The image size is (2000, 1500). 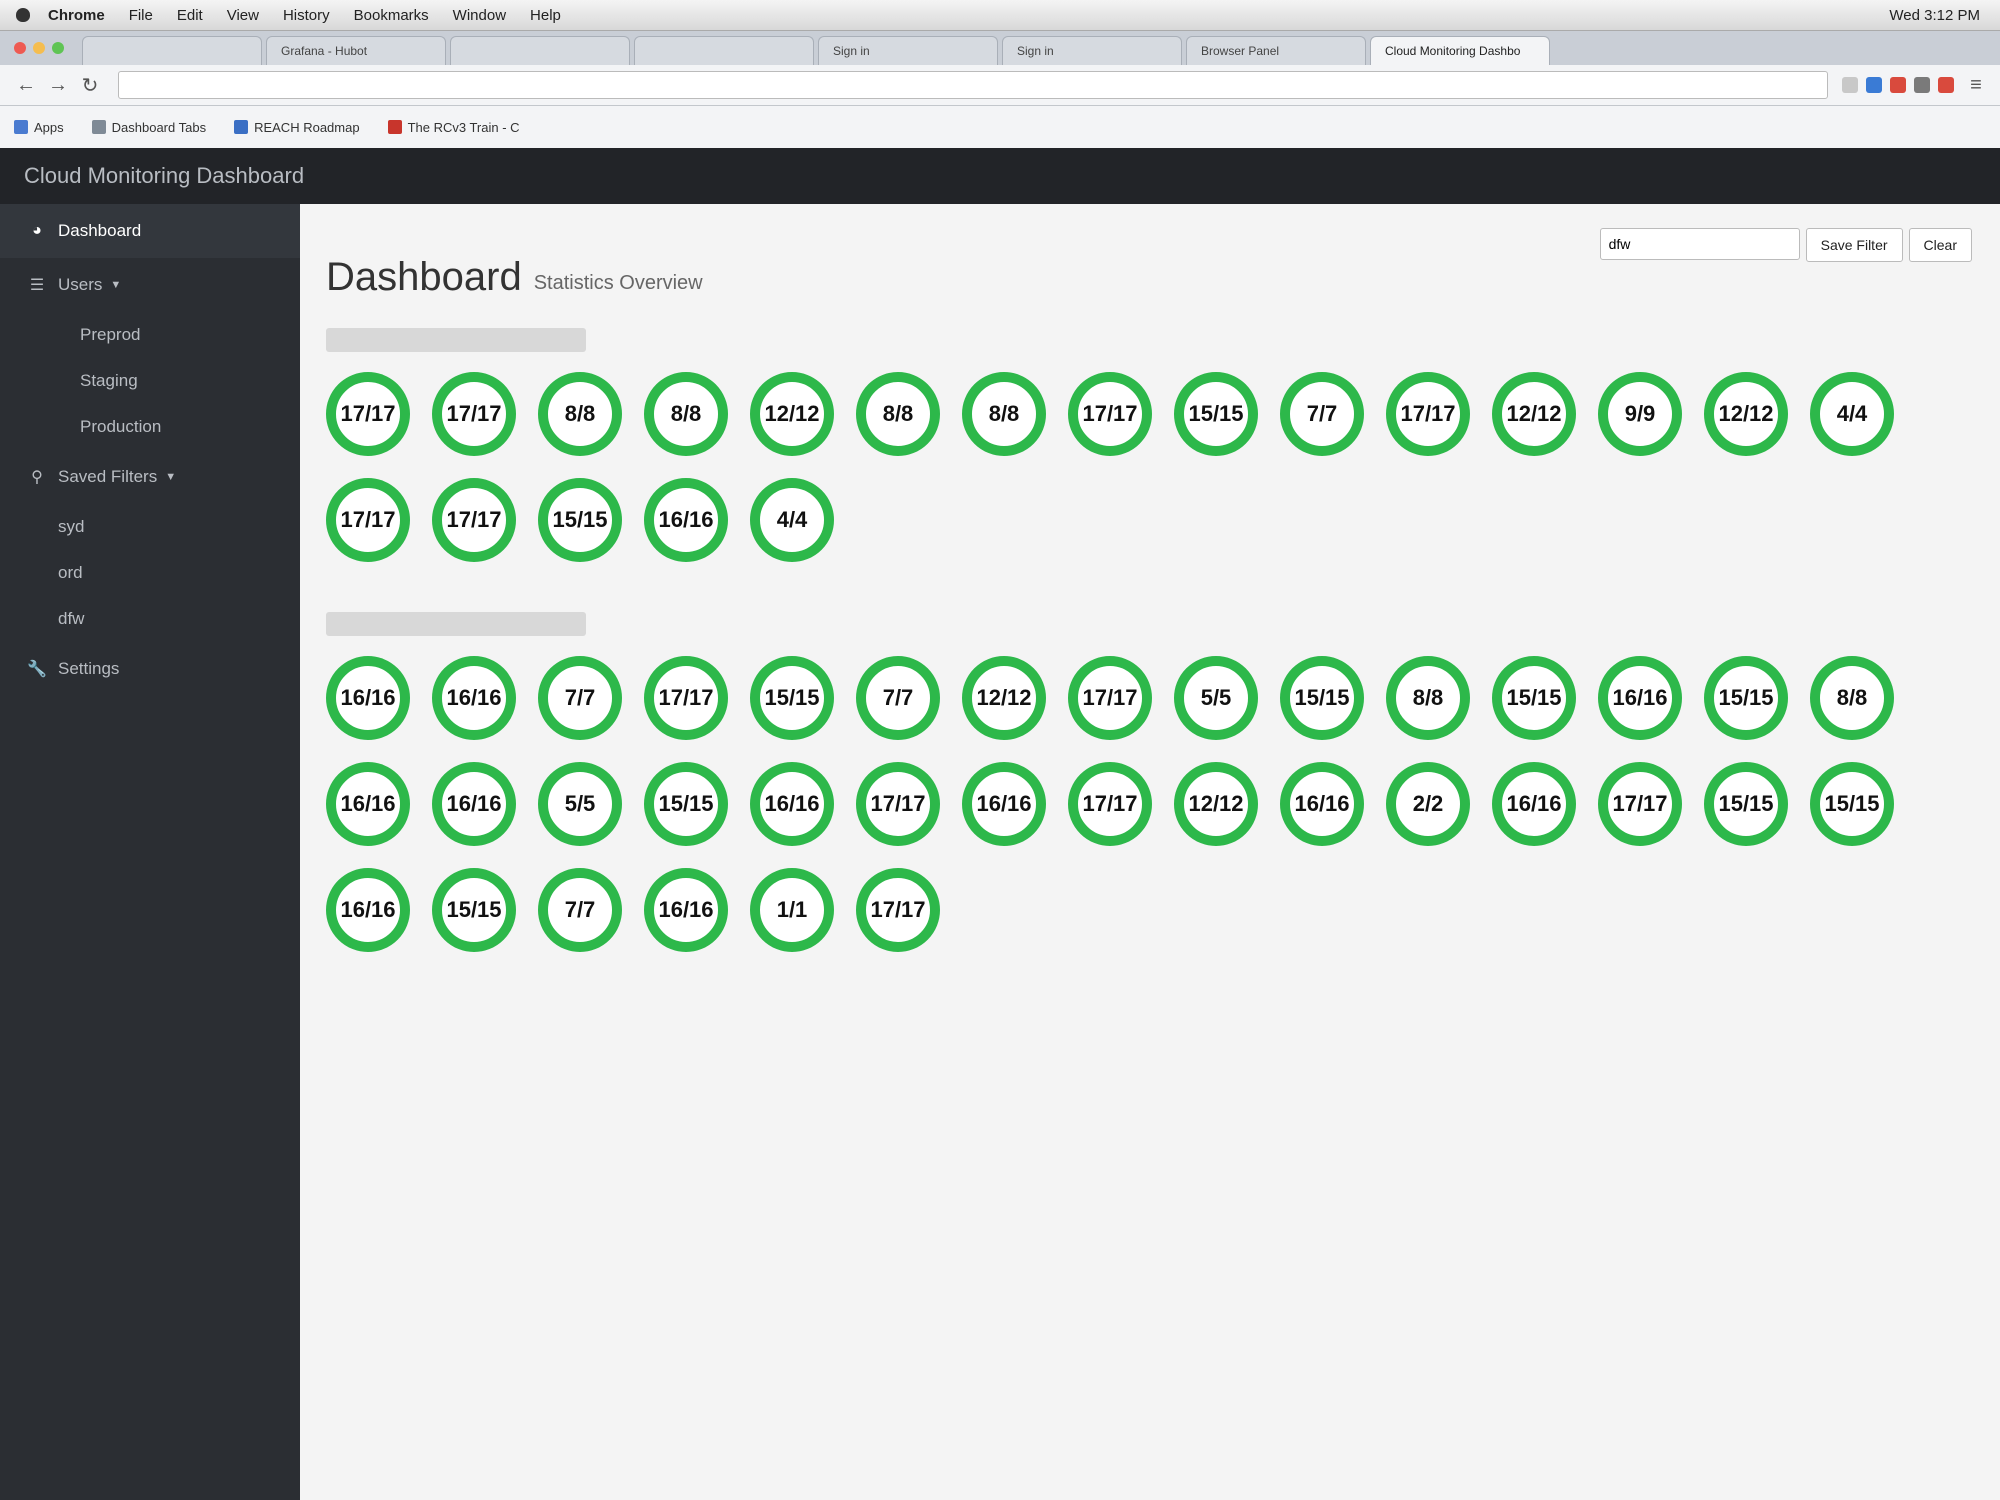 What do you see at coordinates (792, 910) in the screenshot?
I see `status-circle: 1/1` at bounding box center [792, 910].